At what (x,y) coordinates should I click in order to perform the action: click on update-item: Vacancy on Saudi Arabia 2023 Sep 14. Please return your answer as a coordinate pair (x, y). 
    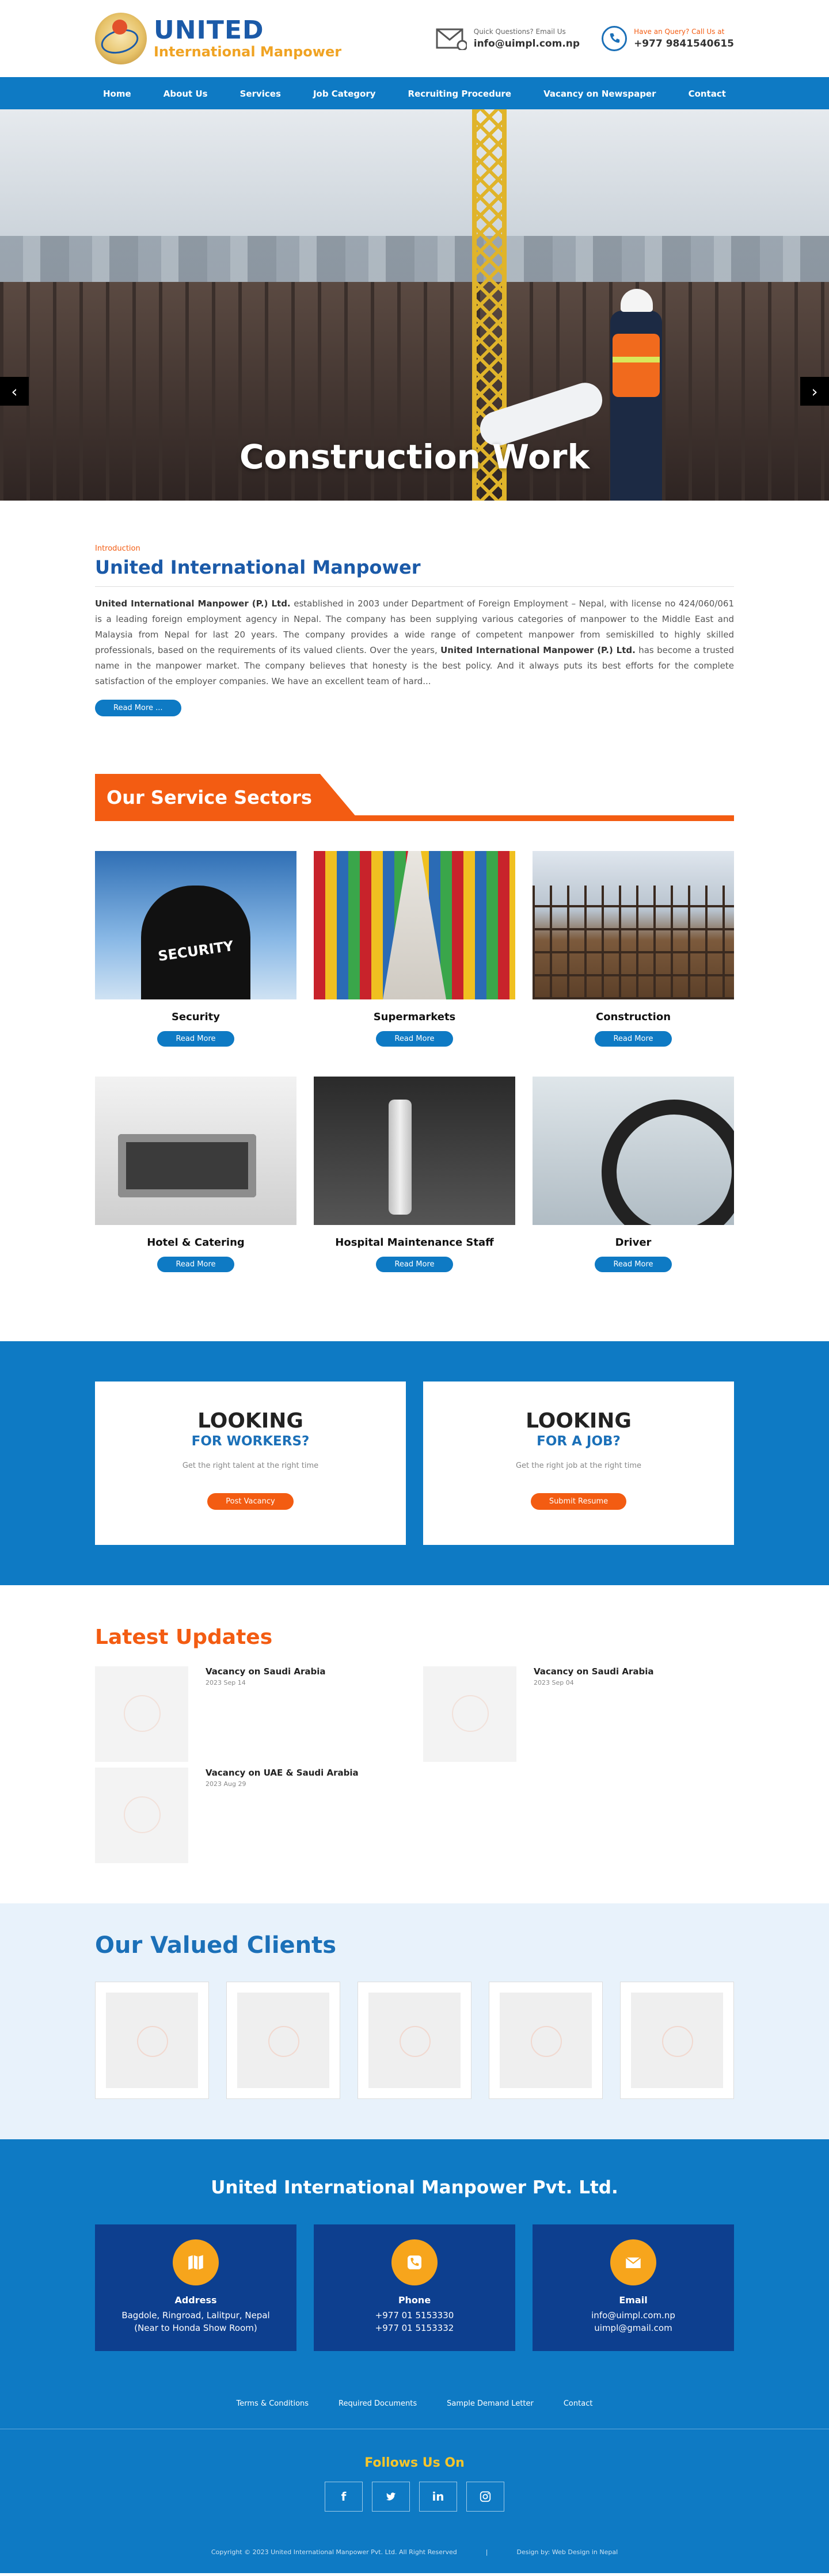
    Looking at the image, I should click on (250, 1714).